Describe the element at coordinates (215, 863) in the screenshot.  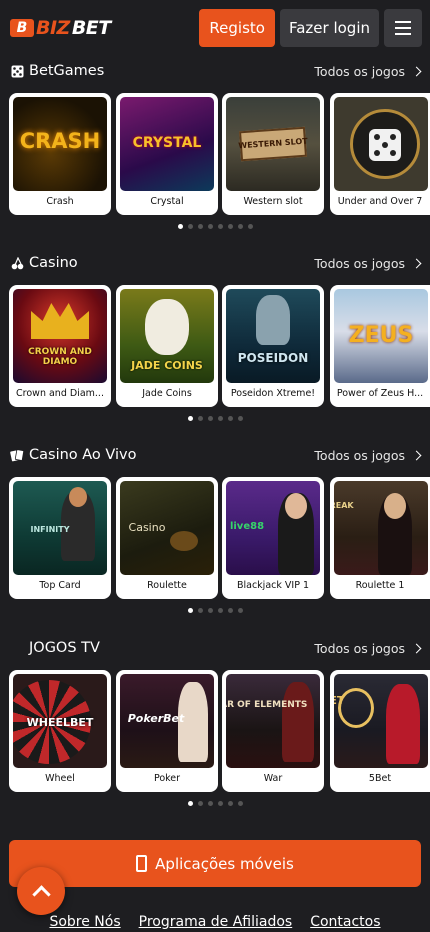
I see `mobile-apps-button: Aplicações móveis` at that location.